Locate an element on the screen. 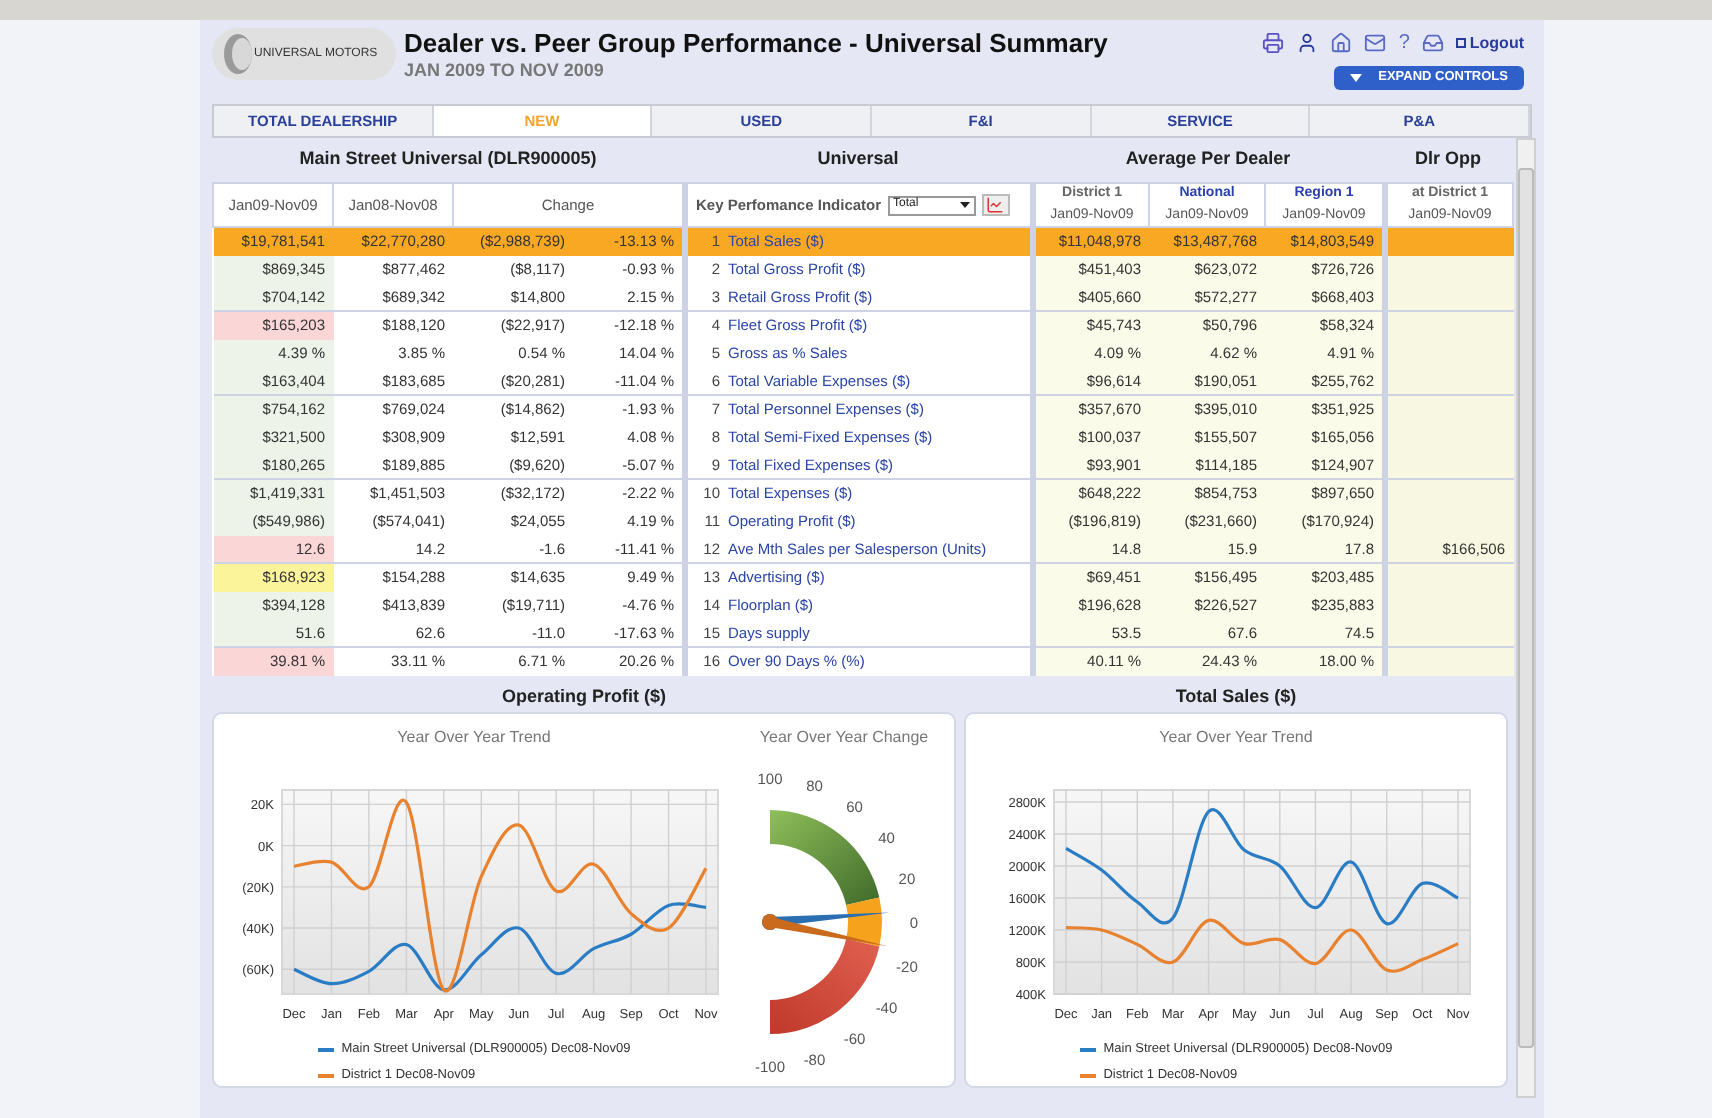 This screenshot has width=1712, height=1118. print-icon is located at coordinates (1273, 43).